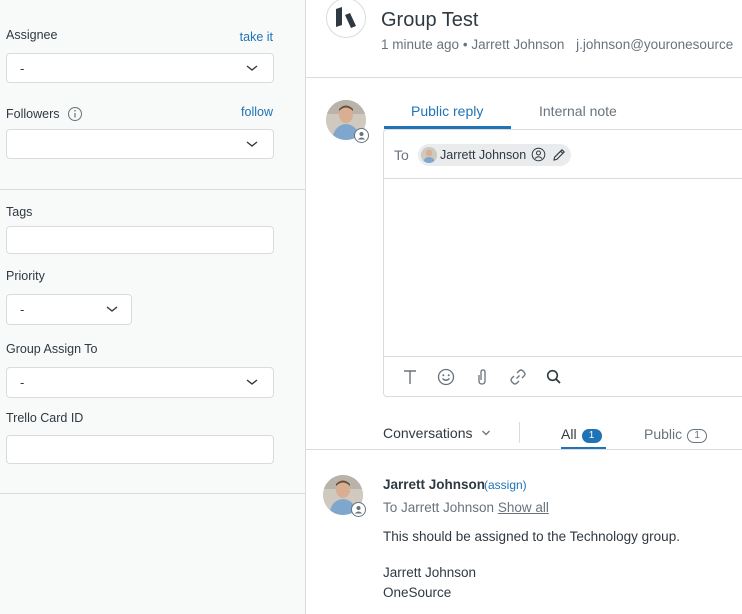 This screenshot has height=614, width=742. I want to click on followers-label: Followers, so click(33, 114).